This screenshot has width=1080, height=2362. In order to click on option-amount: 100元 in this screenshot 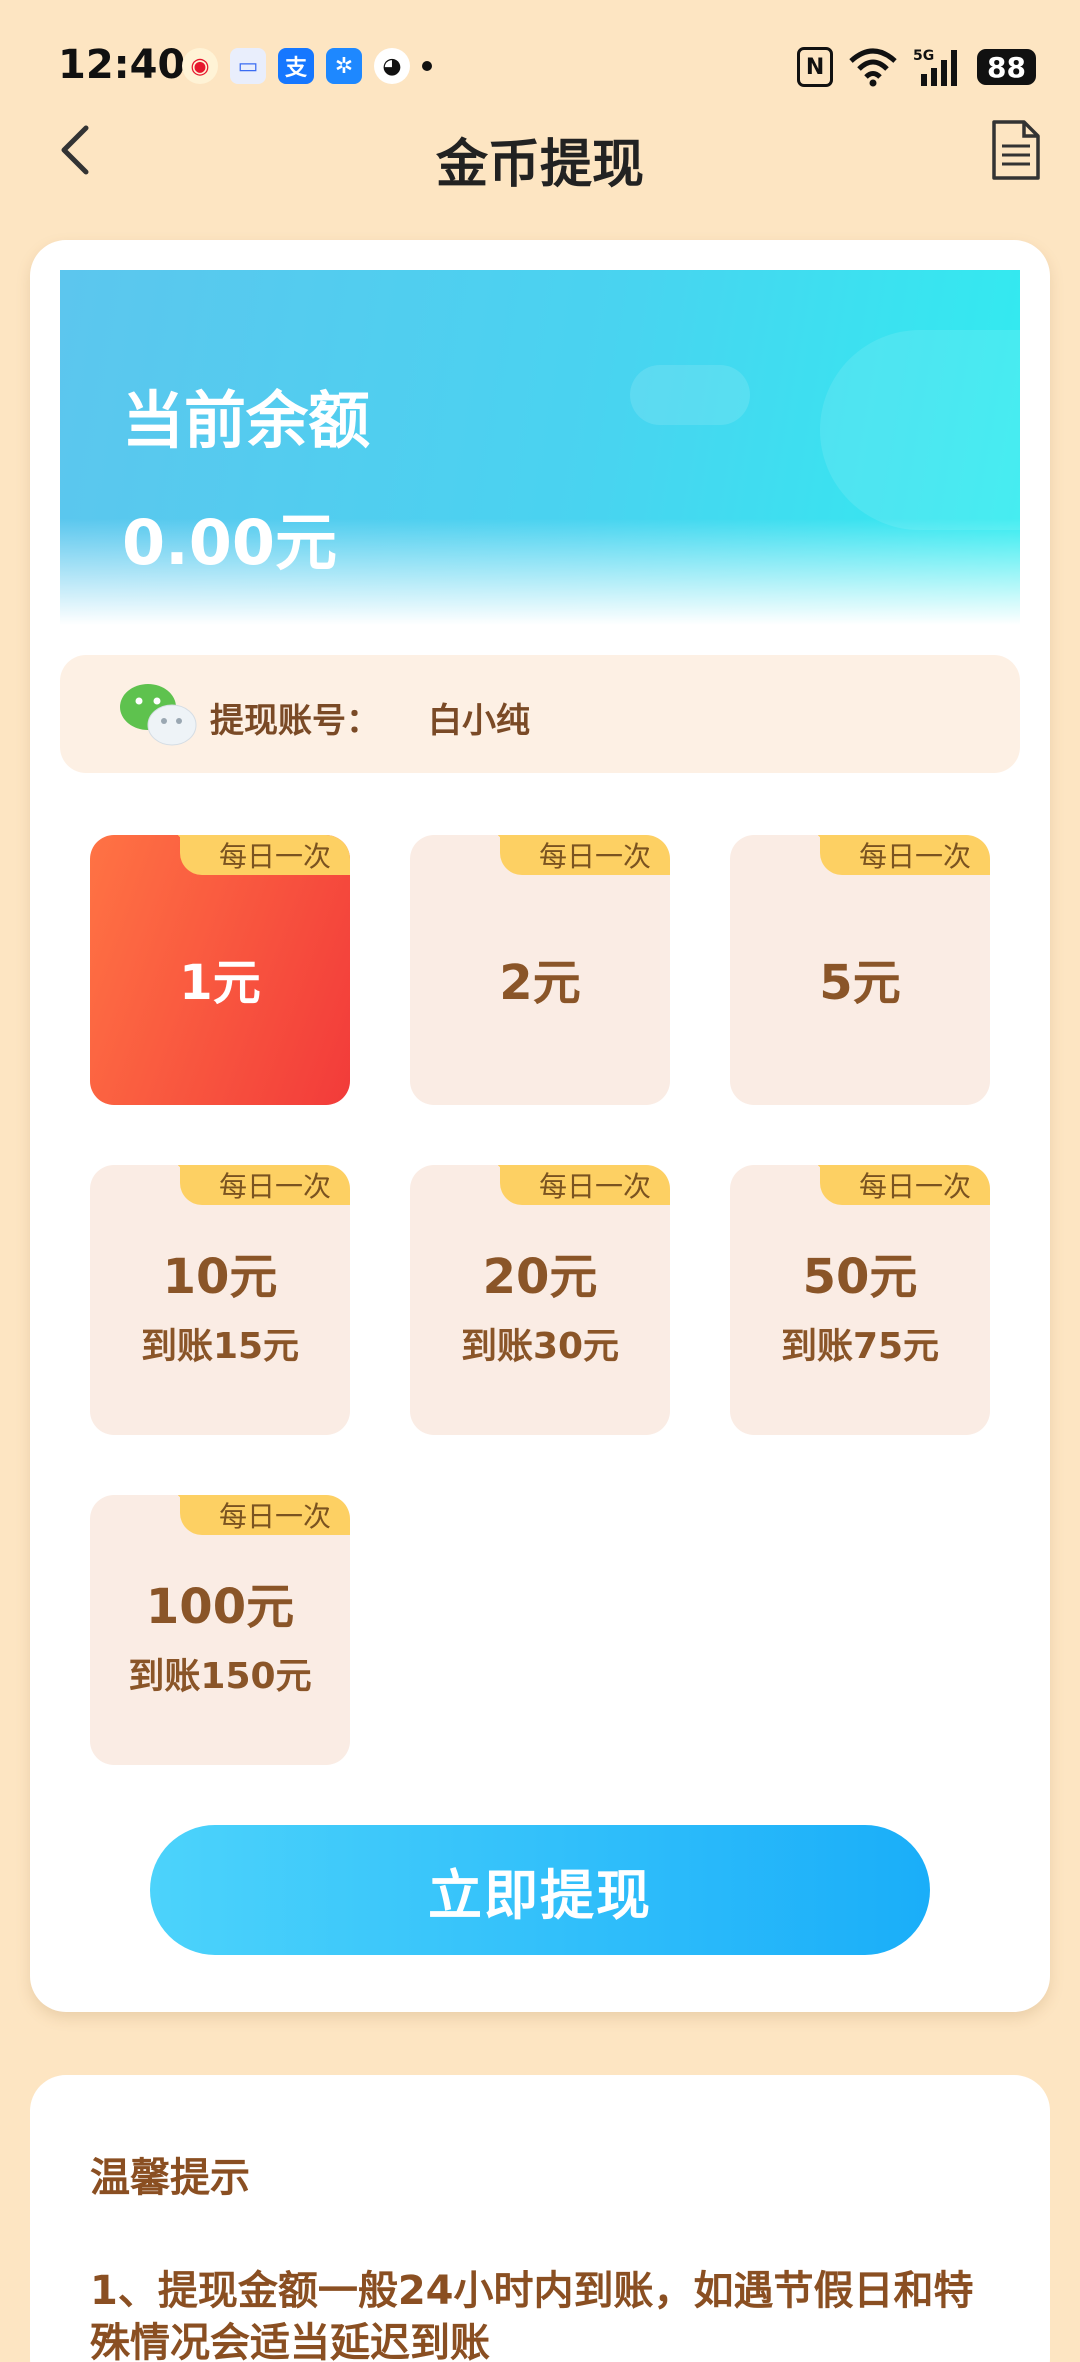, I will do `click(220, 1607)`.